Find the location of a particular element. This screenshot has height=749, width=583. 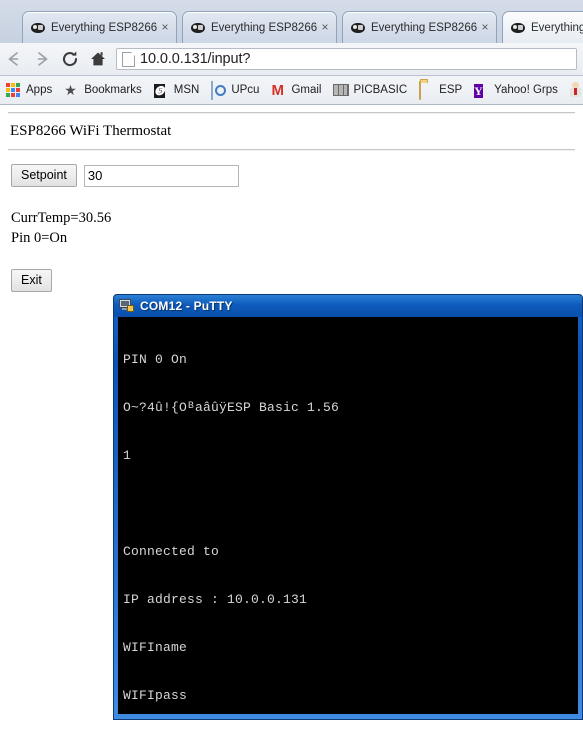

bookmark-label: Apps is located at coordinates (39, 90).